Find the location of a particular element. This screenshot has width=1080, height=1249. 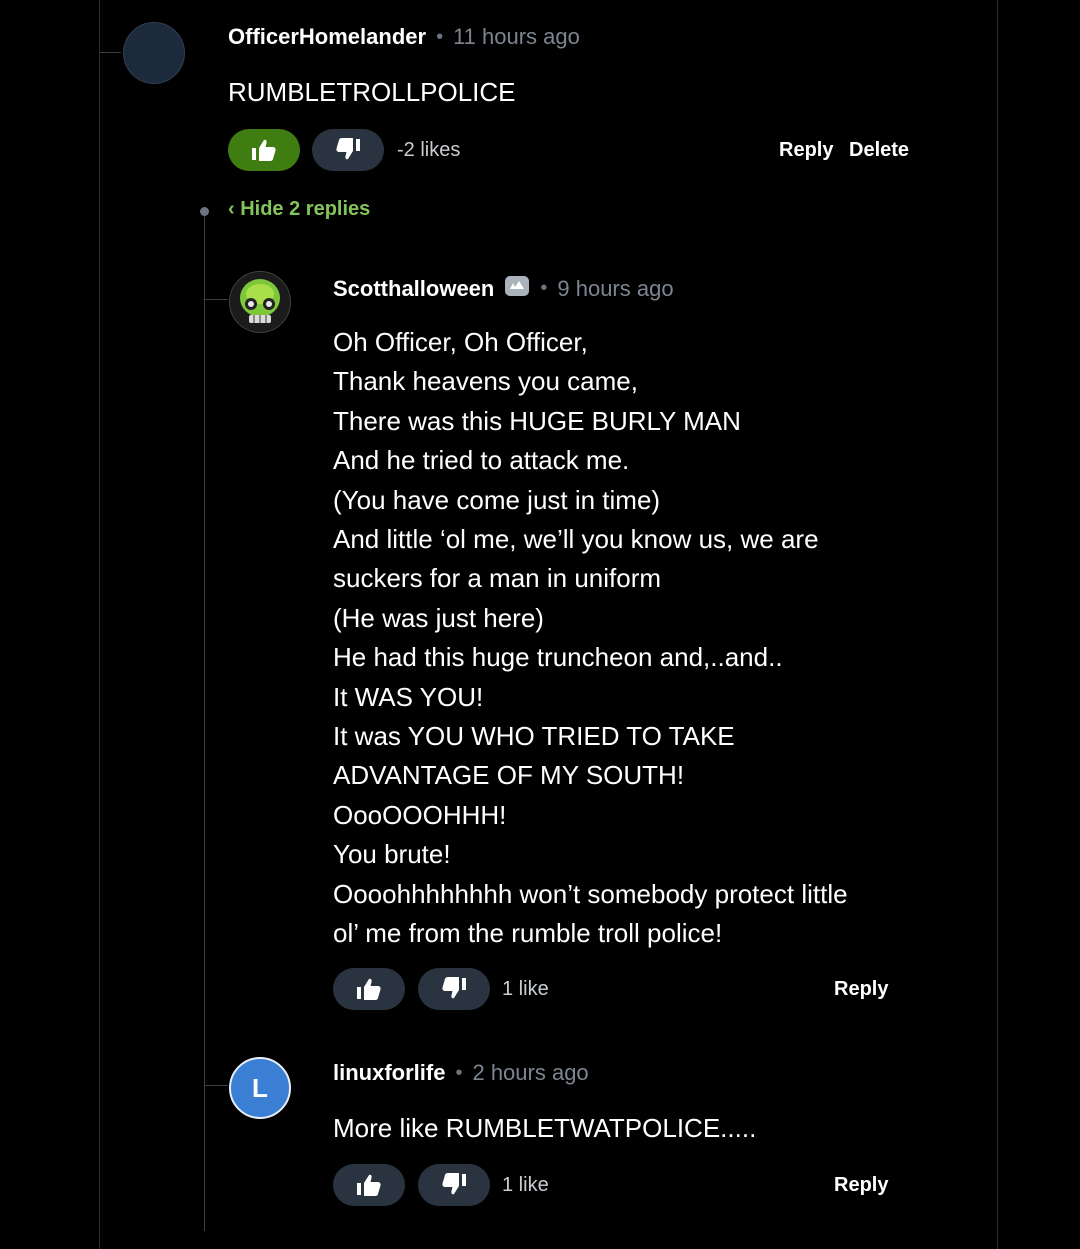

comment-line: OooOOOHHH! is located at coordinates (420, 814).